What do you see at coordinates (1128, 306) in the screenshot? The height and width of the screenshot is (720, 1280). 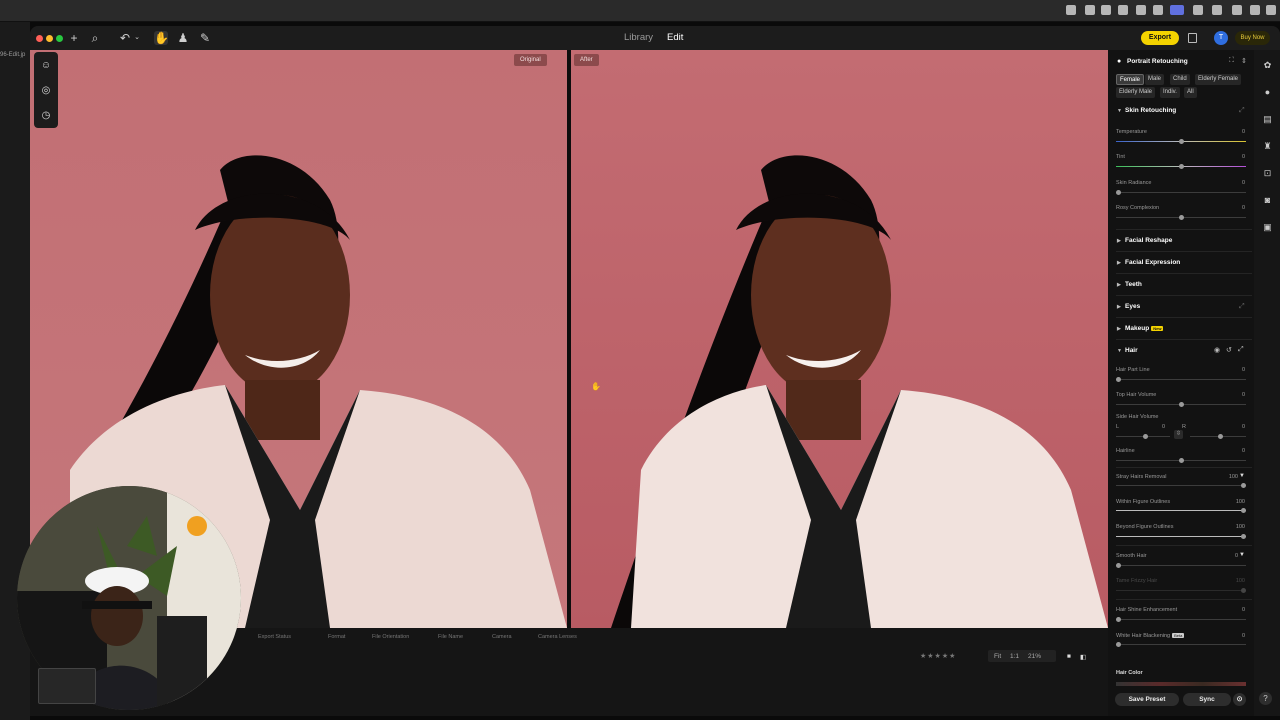 I see `section-eyes: ▶ Eyes` at bounding box center [1128, 306].